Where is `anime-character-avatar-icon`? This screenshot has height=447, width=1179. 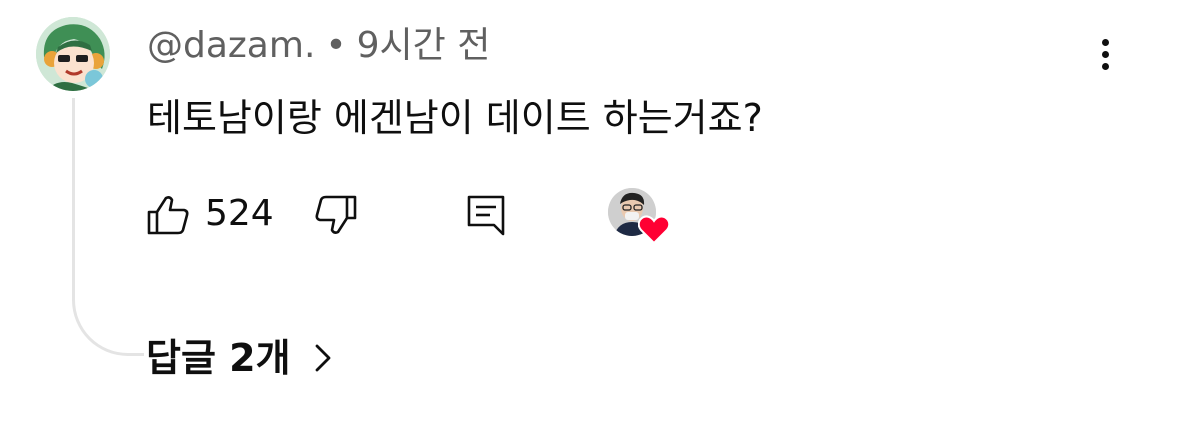
anime-character-avatar-icon is located at coordinates (73, 54).